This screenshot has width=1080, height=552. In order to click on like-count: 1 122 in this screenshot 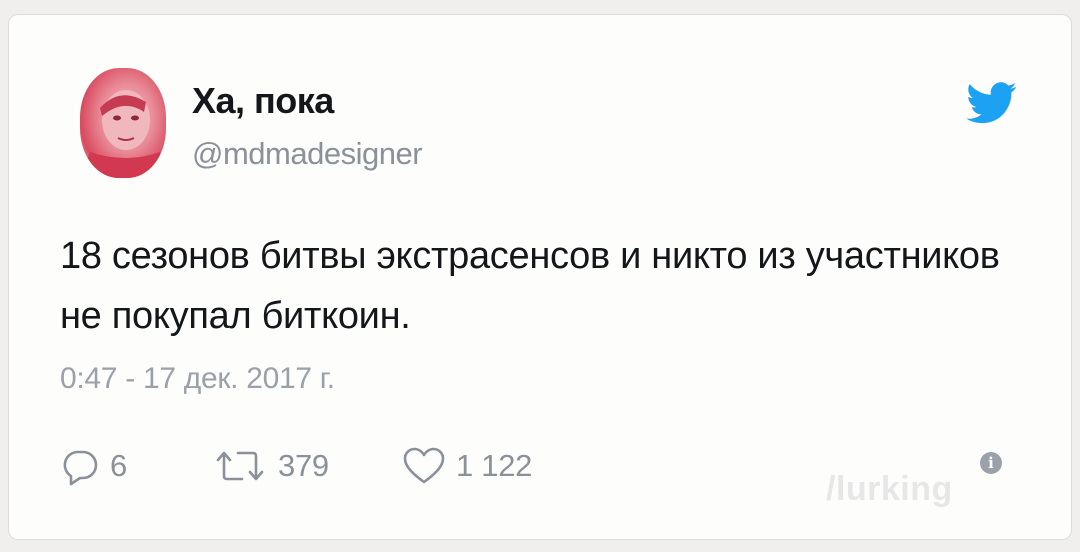, I will do `click(494, 465)`.